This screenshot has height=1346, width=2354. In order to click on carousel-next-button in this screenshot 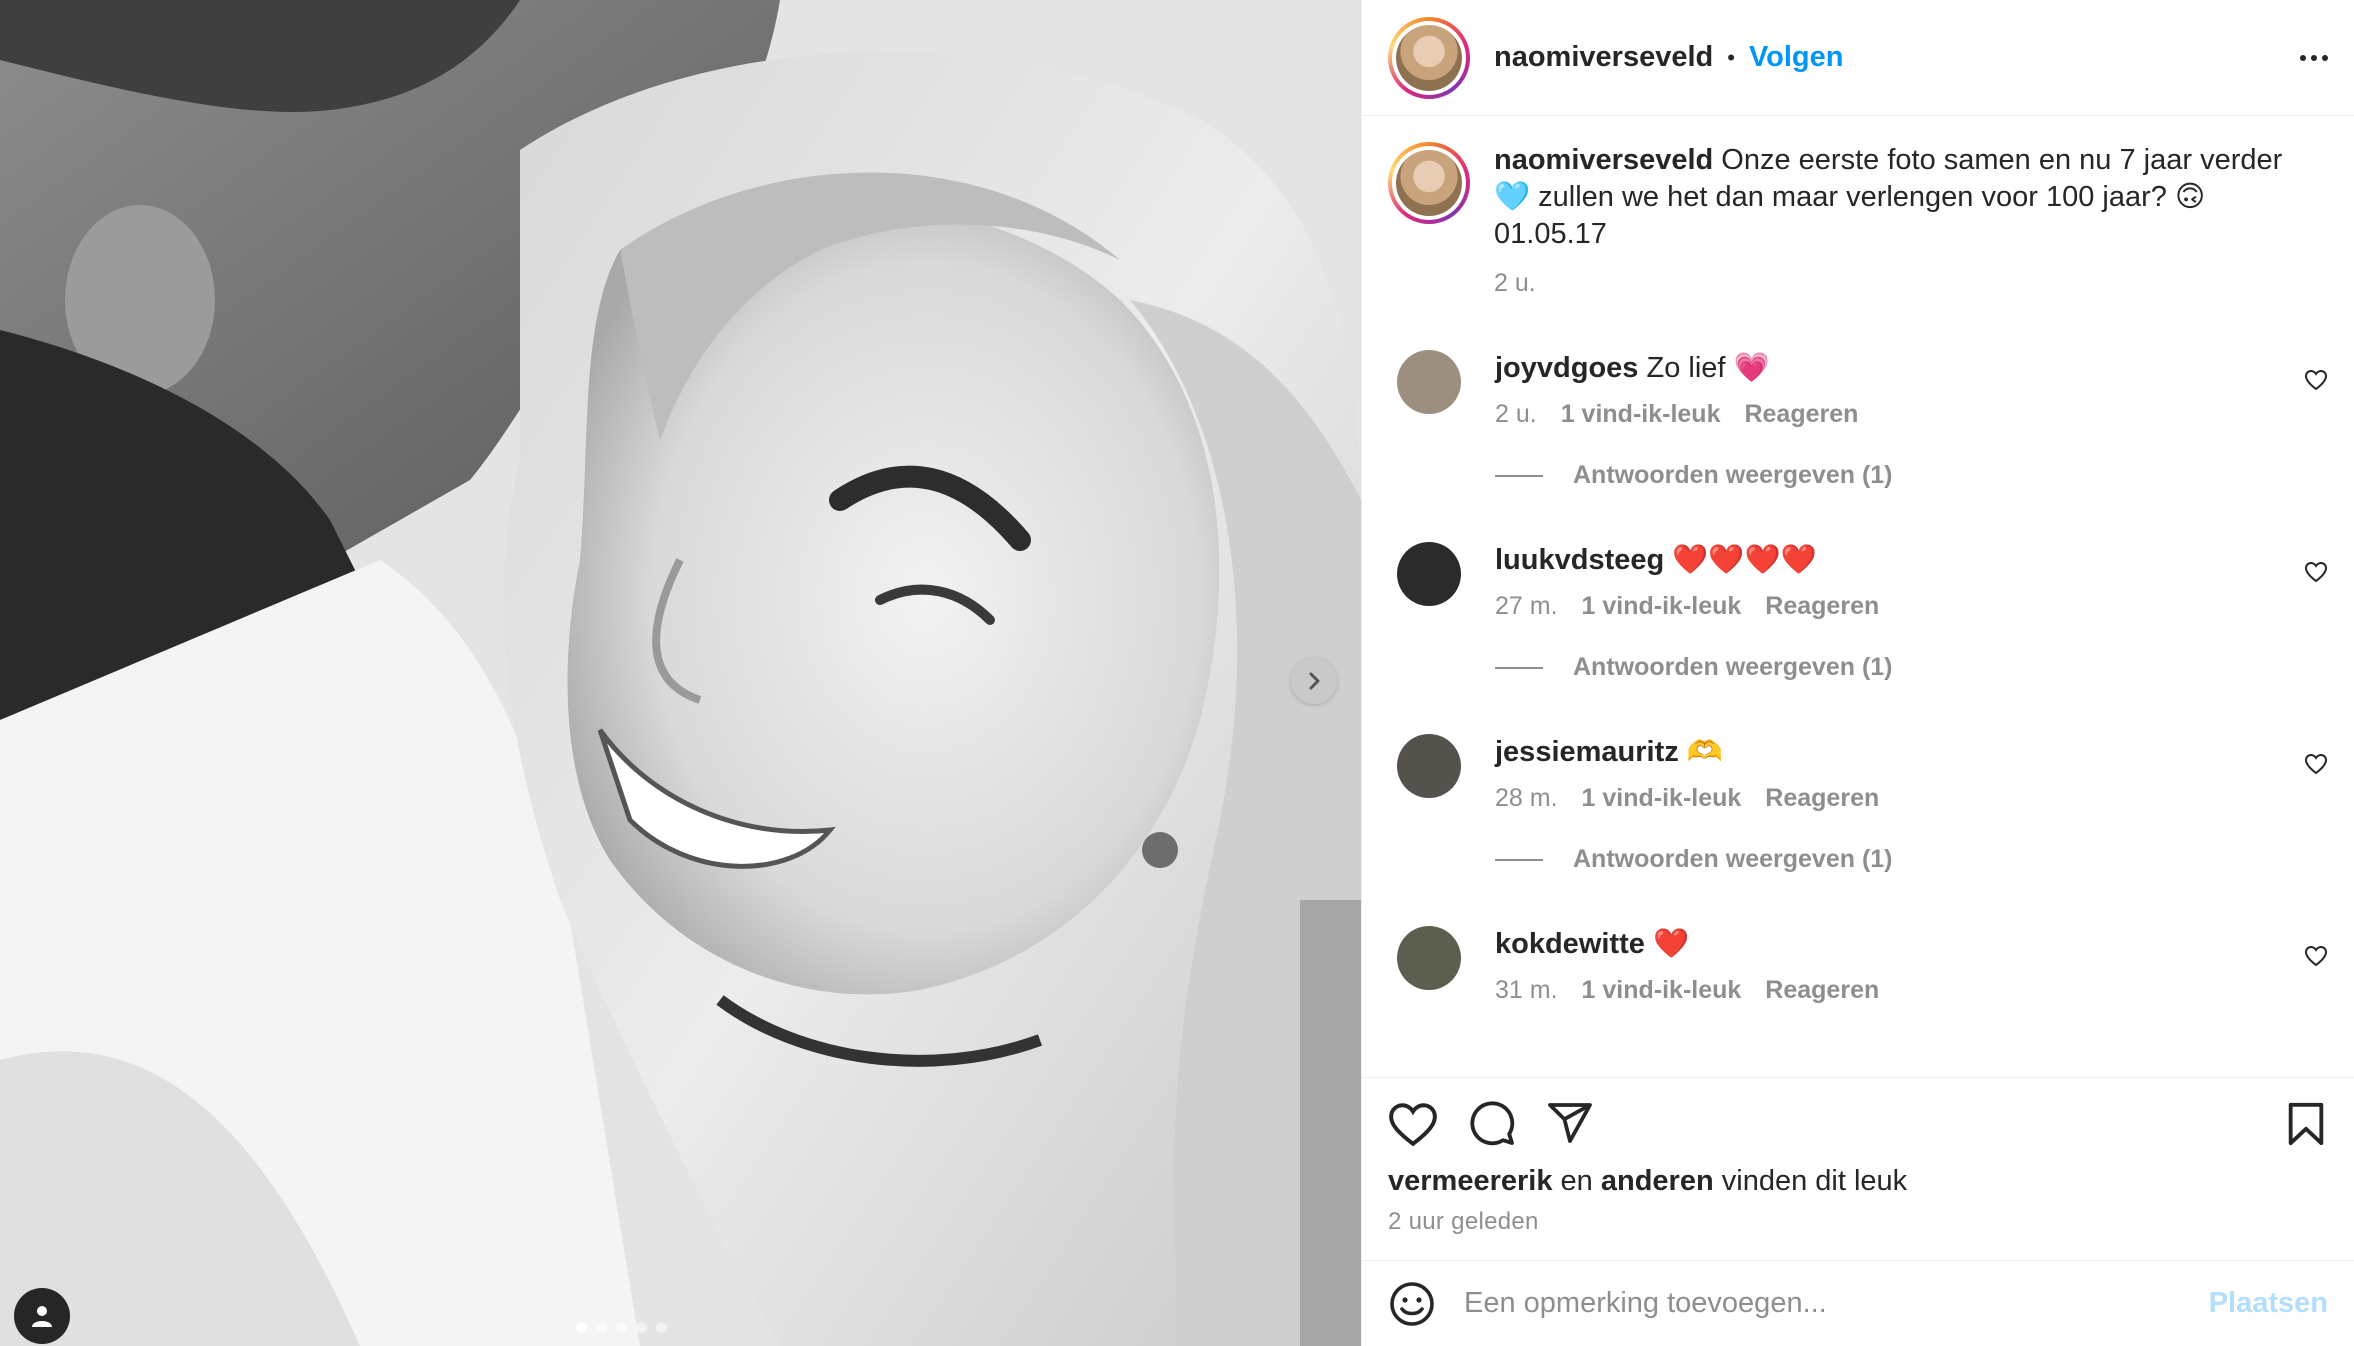, I will do `click(1314, 681)`.